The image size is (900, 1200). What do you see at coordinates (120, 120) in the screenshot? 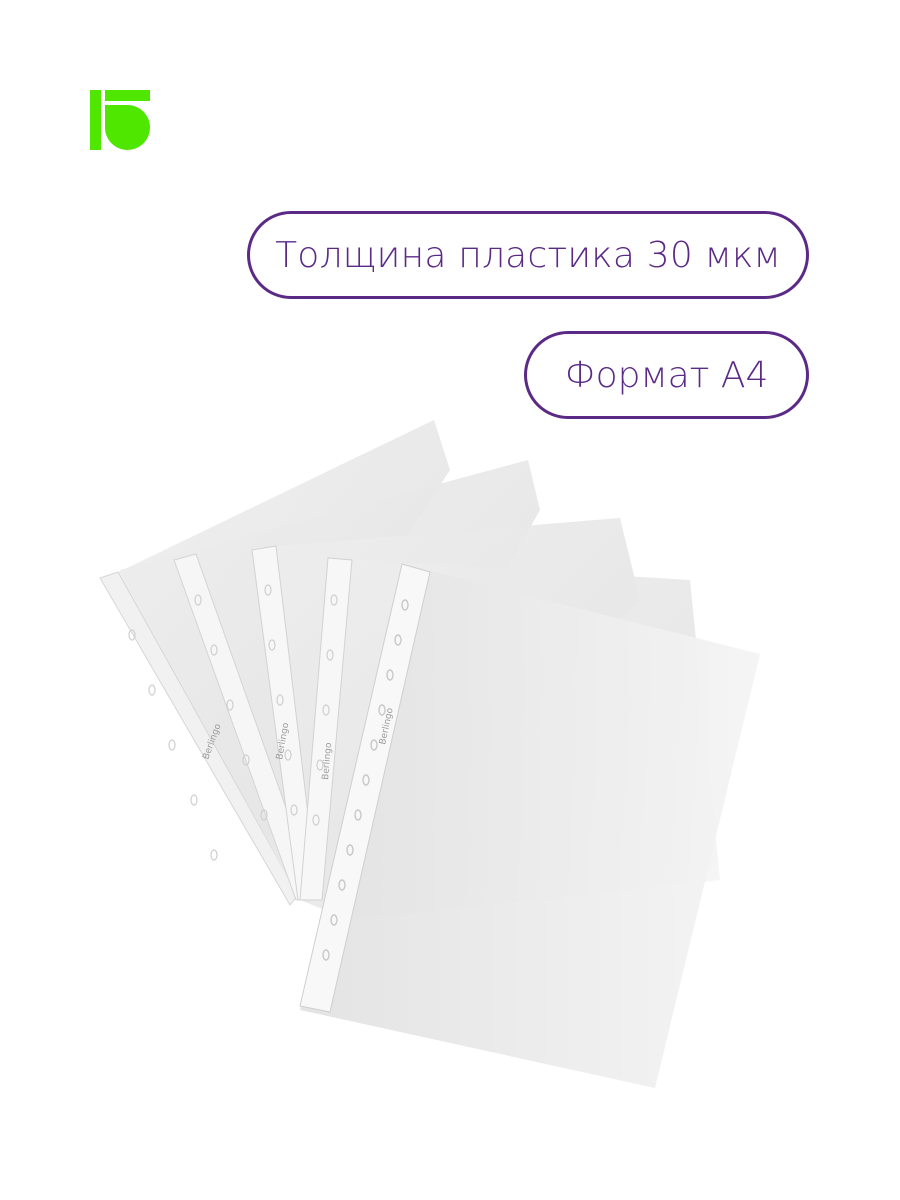
I see `brand-logo-icon` at bounding box center [120, 120].